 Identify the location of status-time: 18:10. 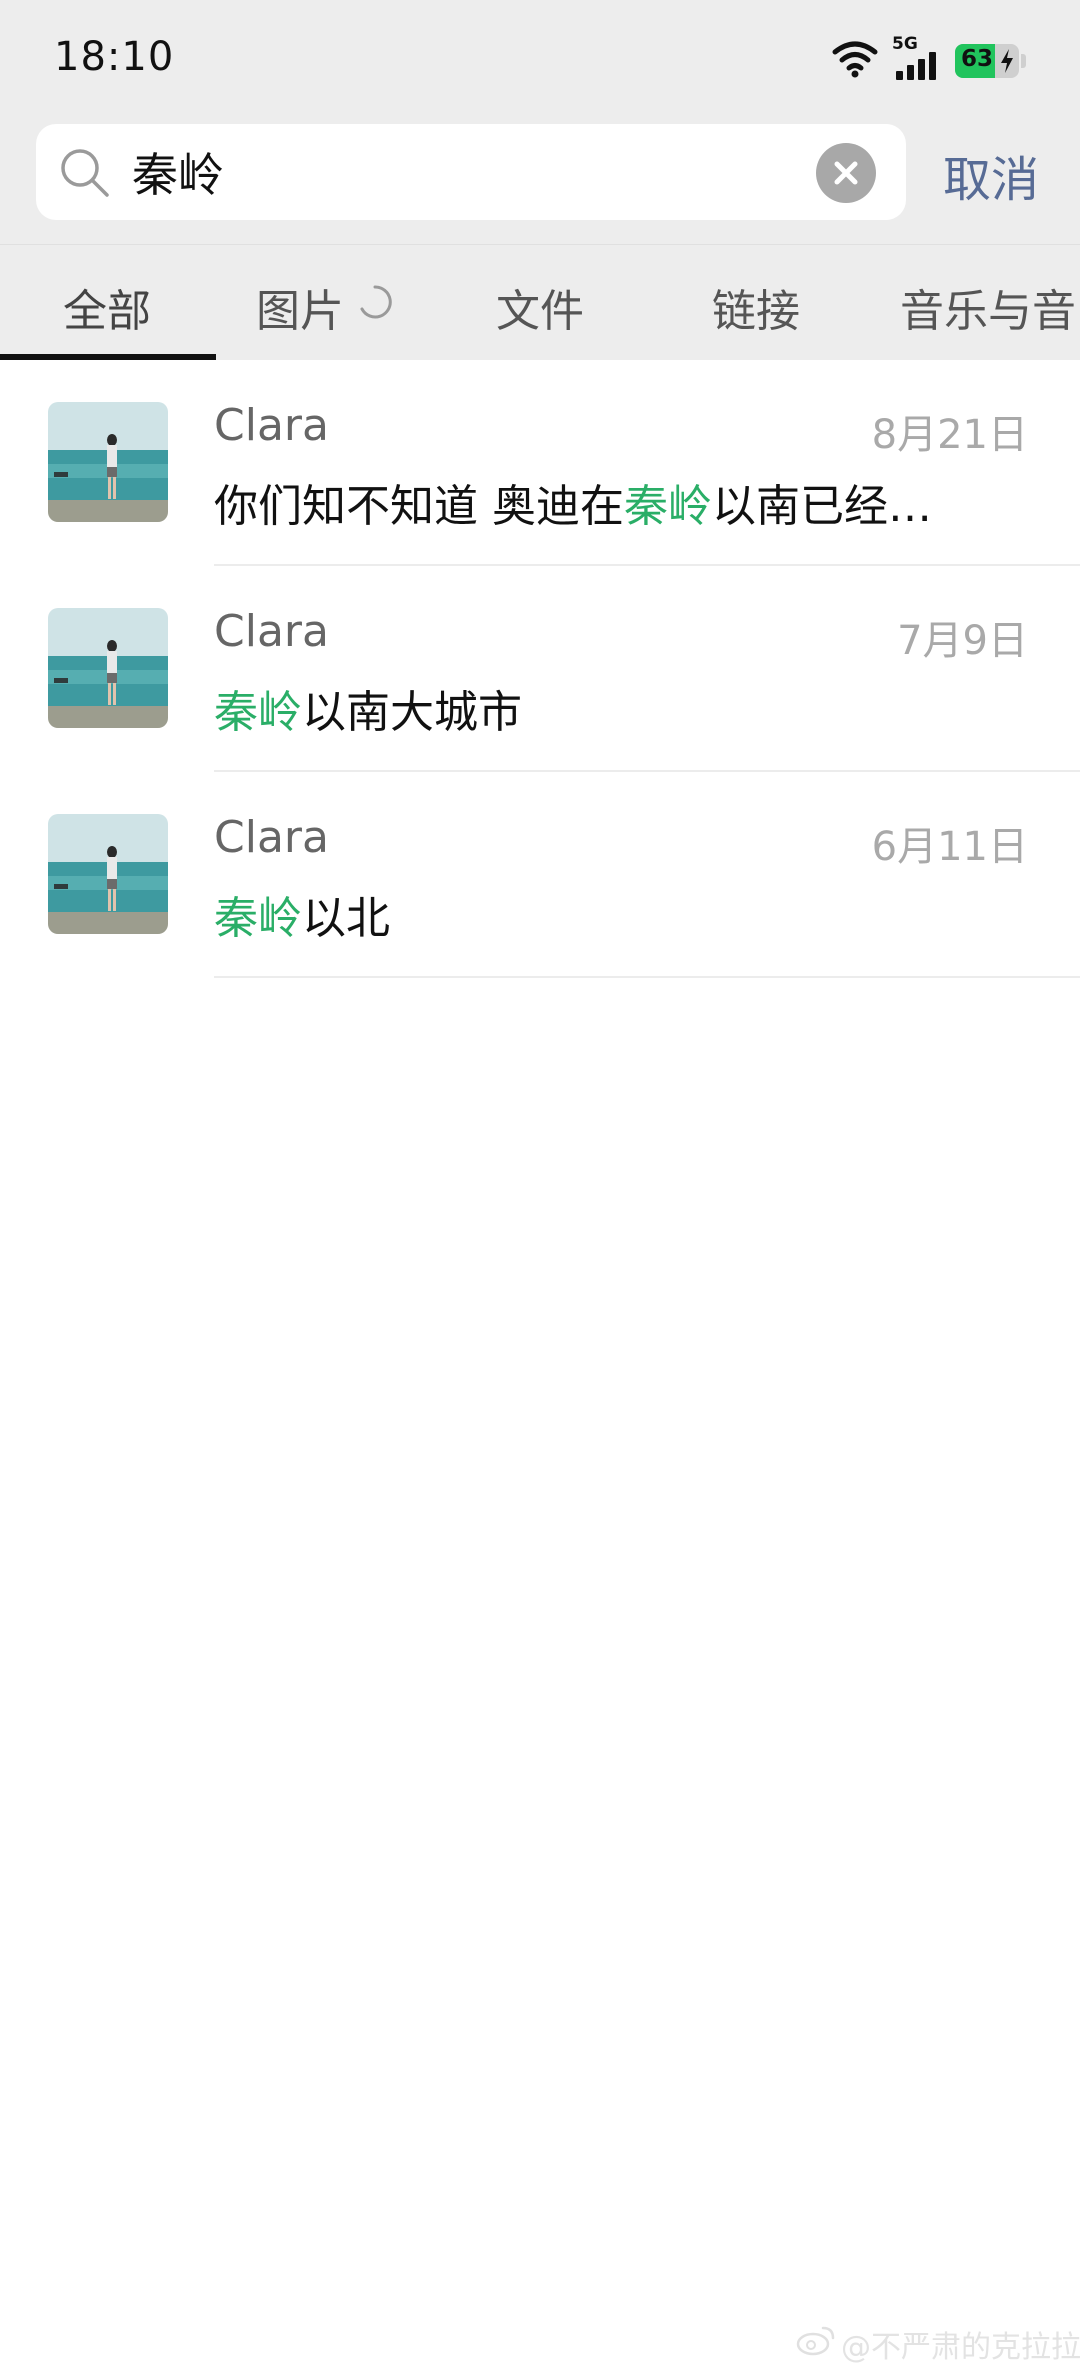
(114, 57).